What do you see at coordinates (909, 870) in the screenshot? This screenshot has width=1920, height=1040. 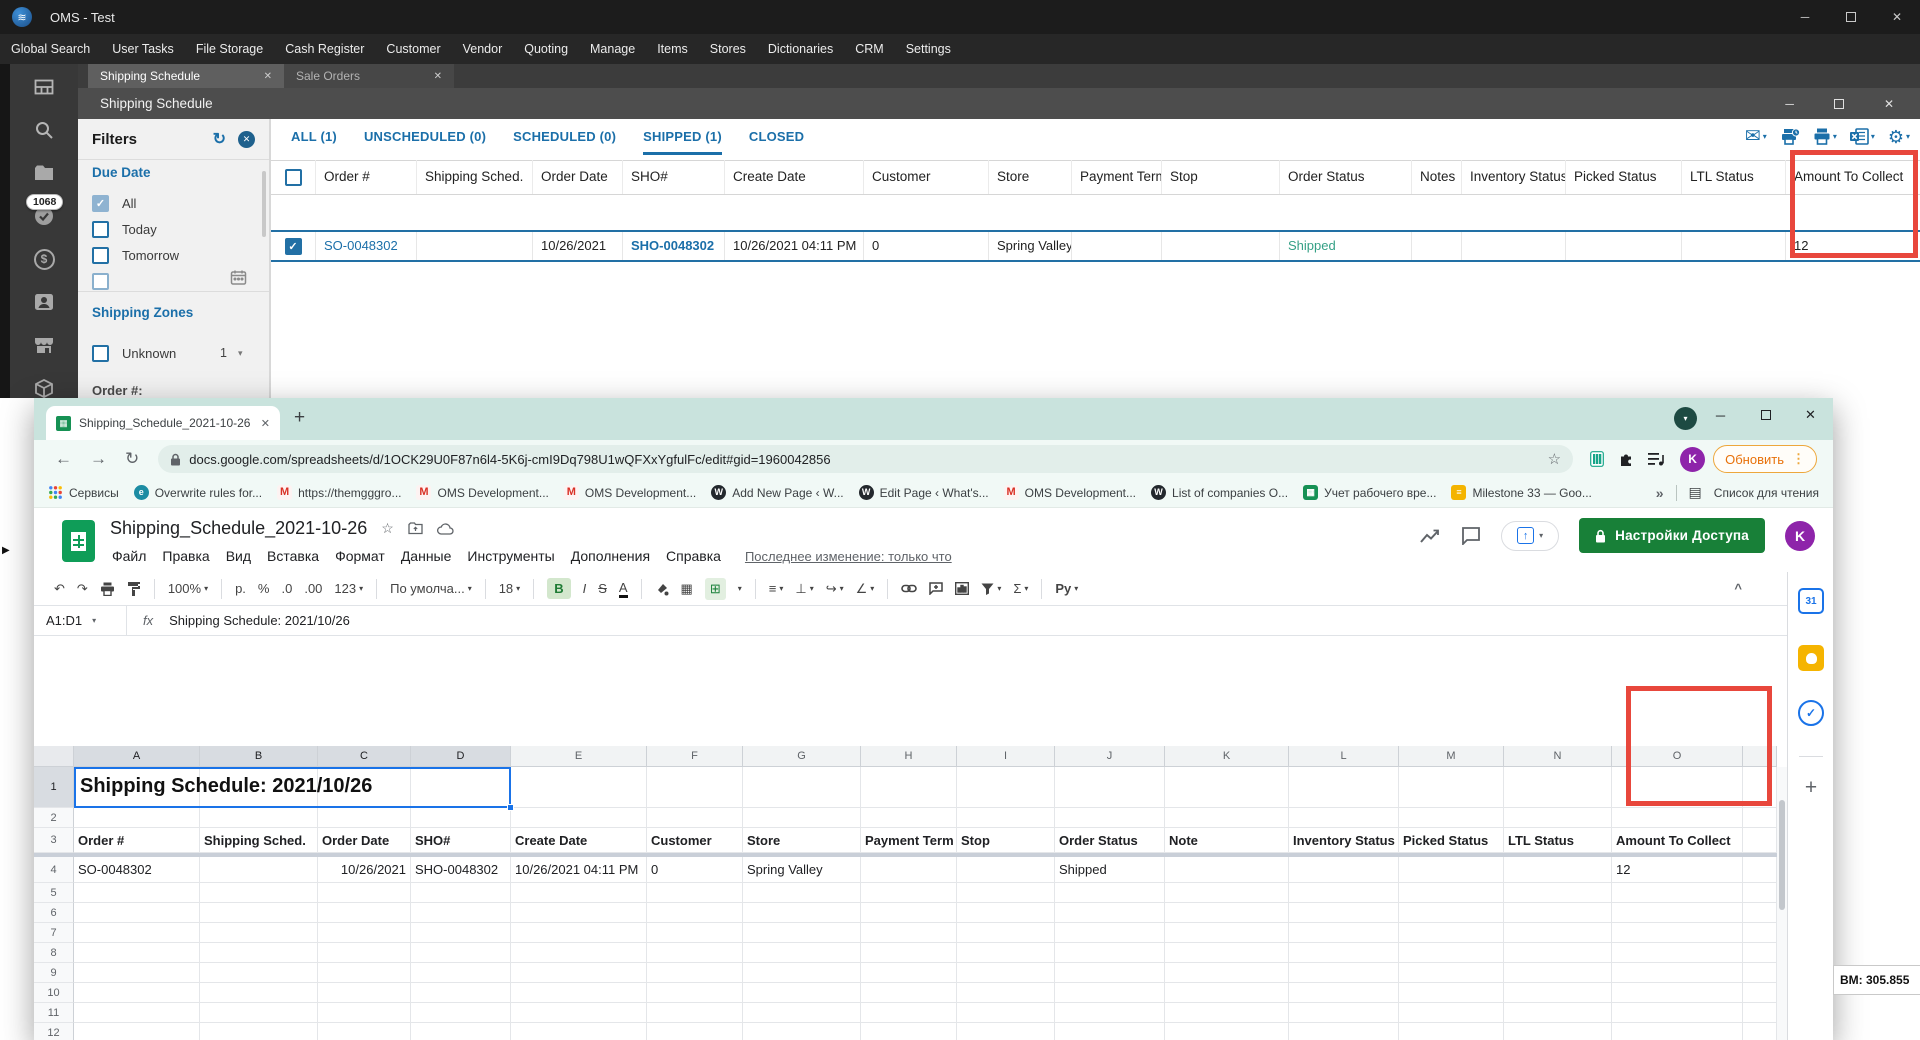 I see `cell-H4` at bounding box center [909, 870].